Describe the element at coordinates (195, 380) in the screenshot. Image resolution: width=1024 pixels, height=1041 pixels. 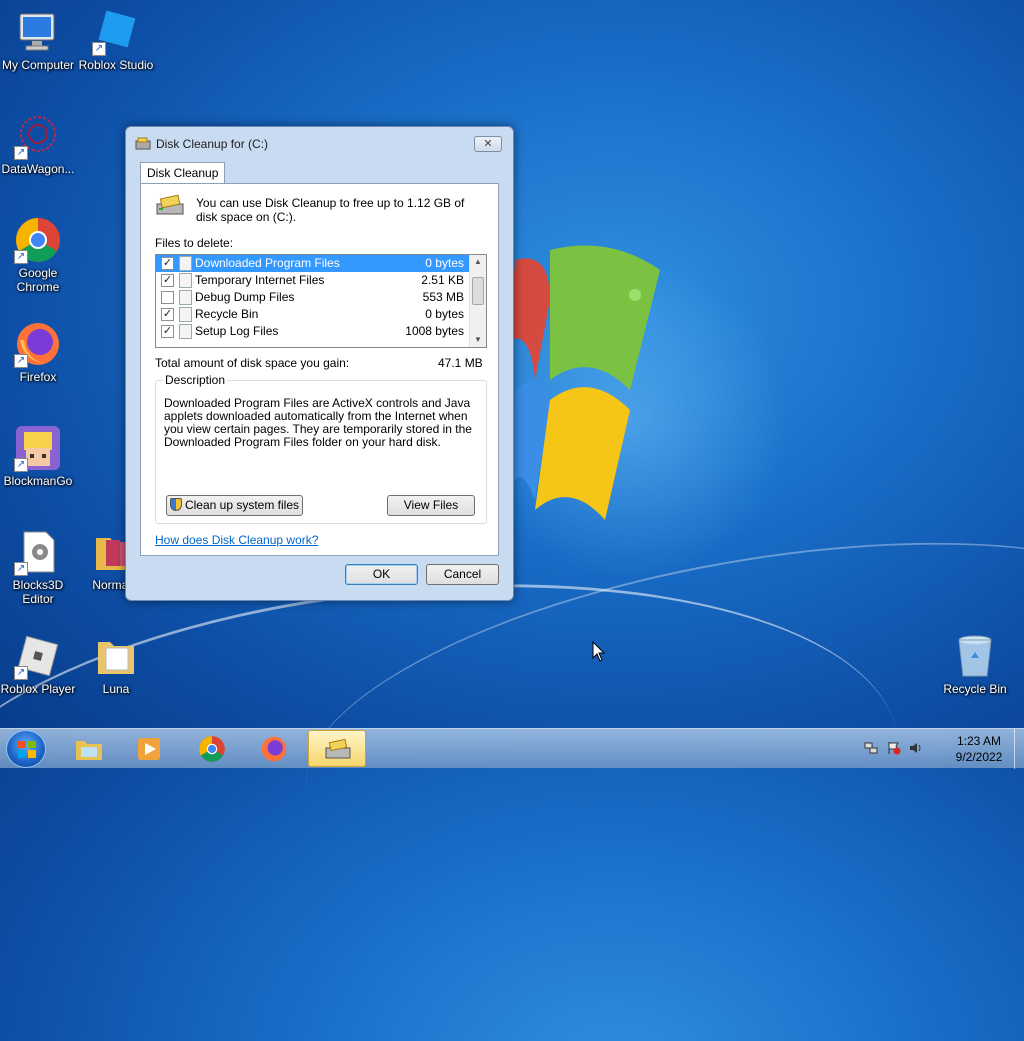
I see `description-legend: Description` at that location.